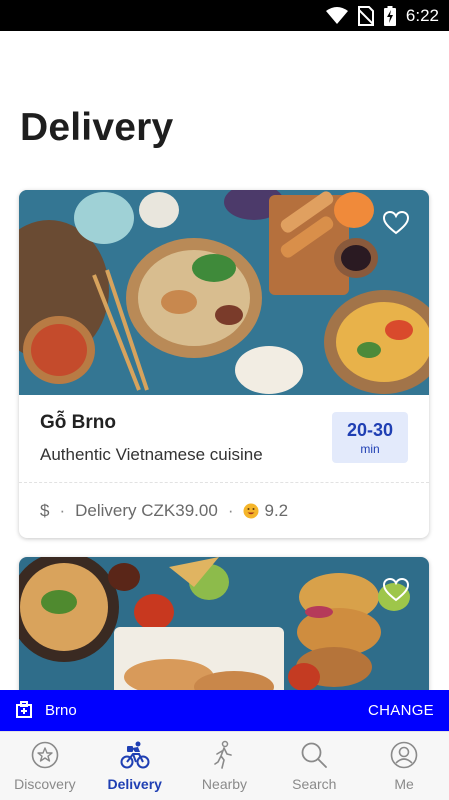 The height and width of the screenshot is (800, 449). I want to click on restaurant-name: Gỗ Brno, so click(78, 422).